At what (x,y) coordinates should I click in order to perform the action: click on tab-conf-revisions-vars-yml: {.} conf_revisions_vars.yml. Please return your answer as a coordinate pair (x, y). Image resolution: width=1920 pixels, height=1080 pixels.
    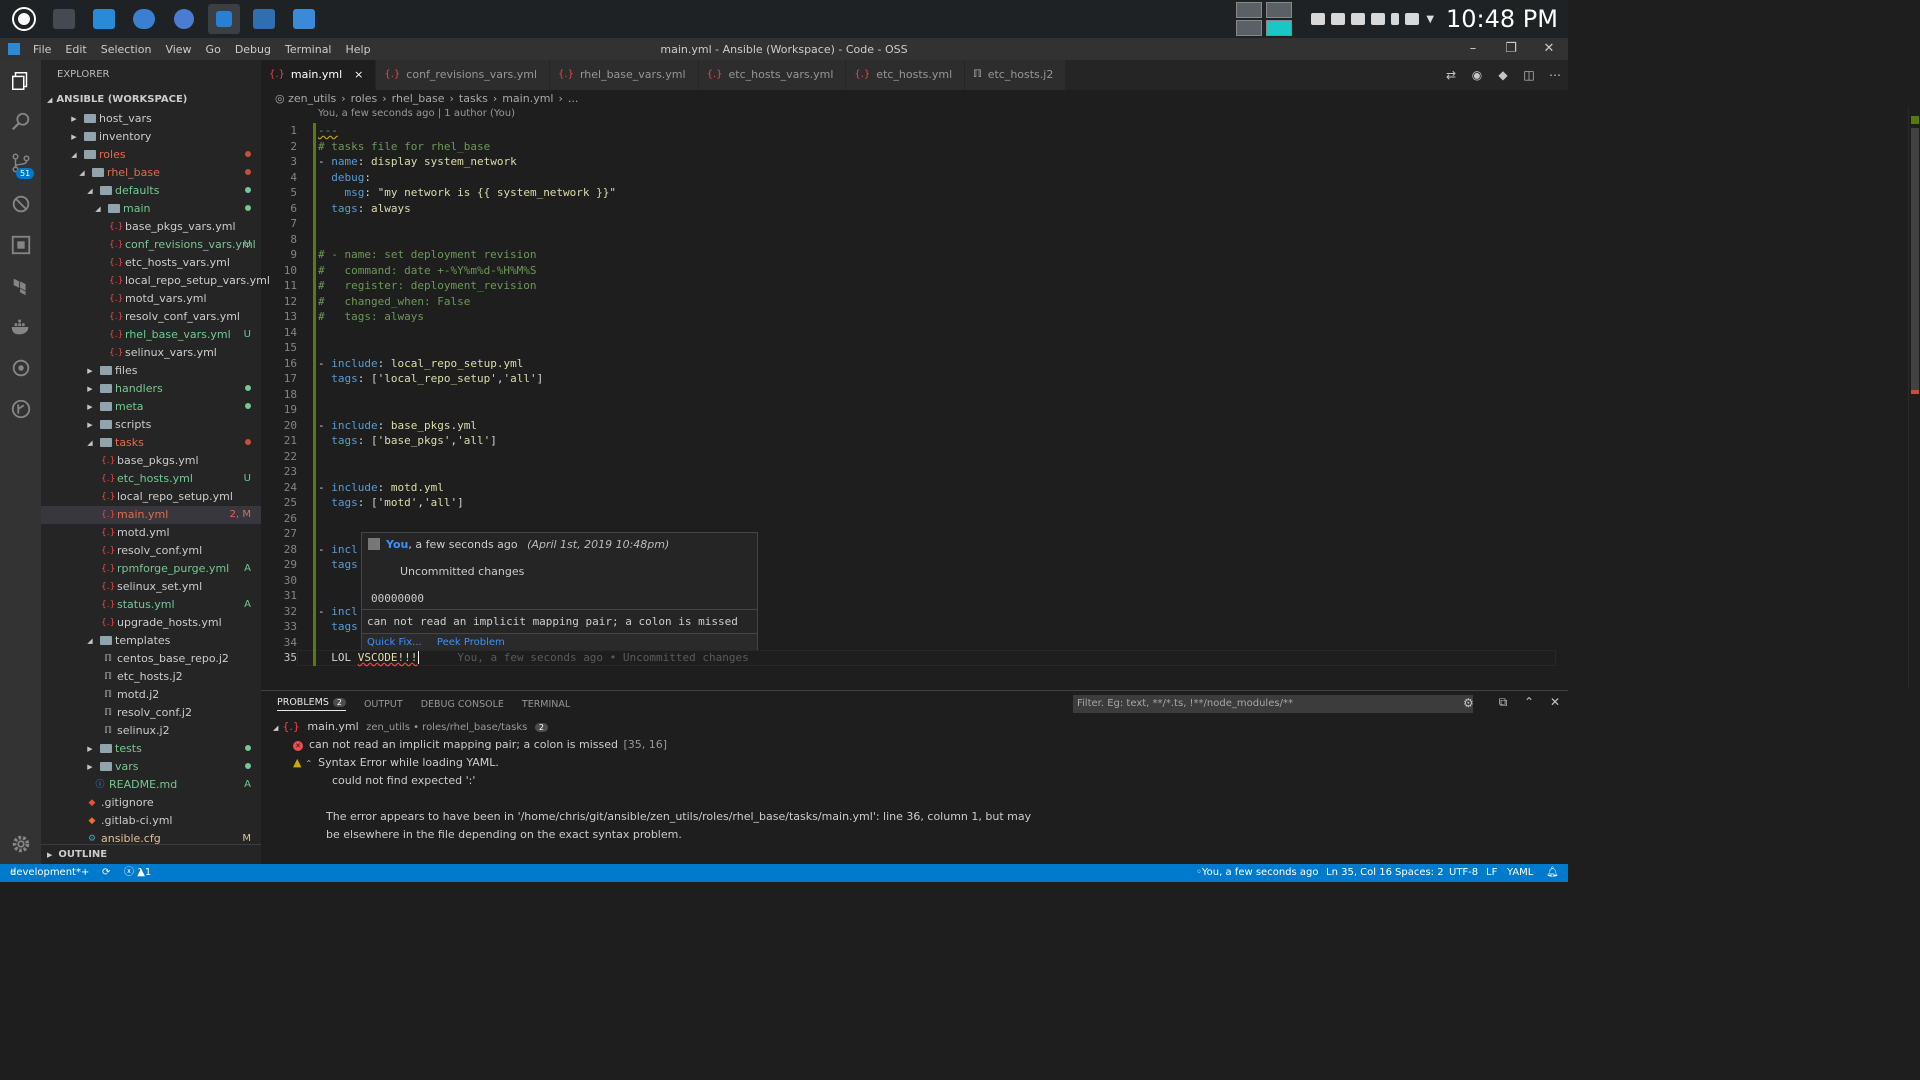
    Looking at the image, I should click on (463, 75).